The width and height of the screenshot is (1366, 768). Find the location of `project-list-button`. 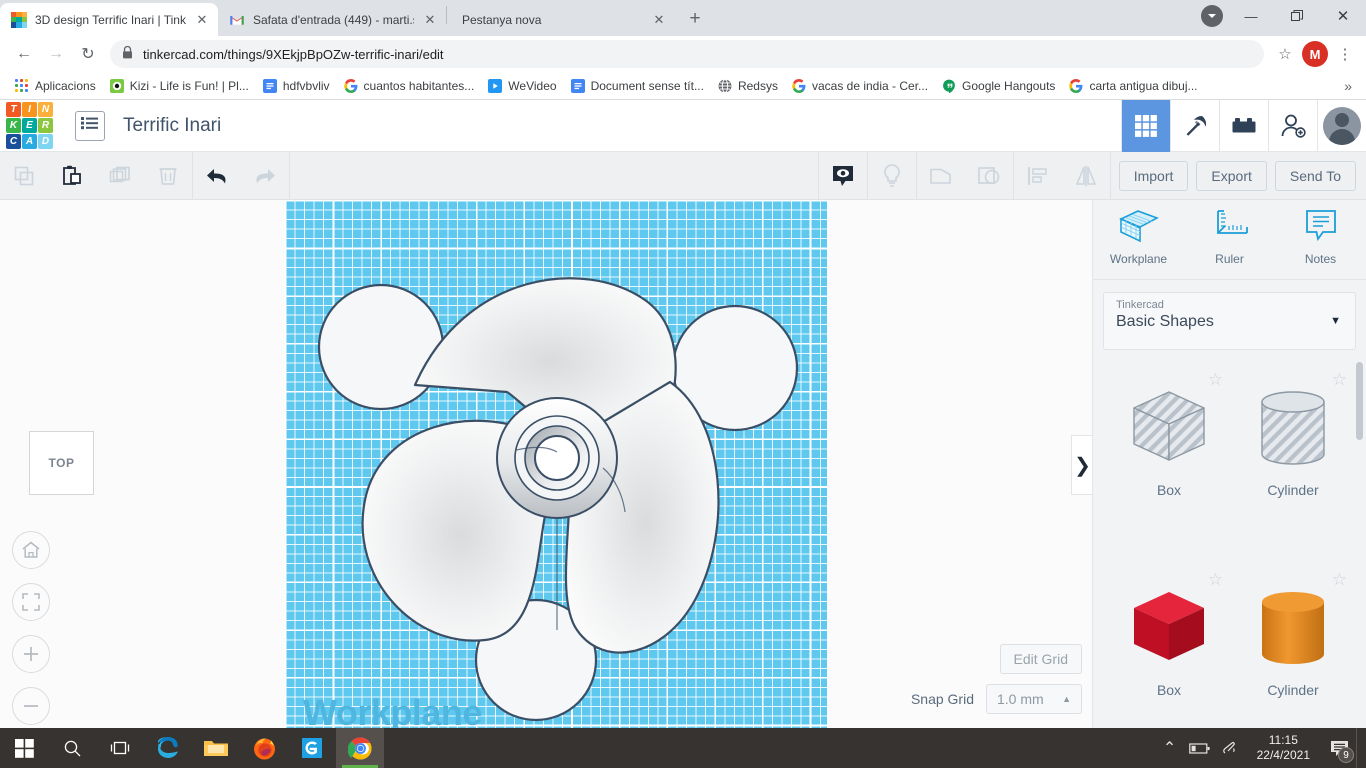

project-list-button is located at coordinates (90, 125).